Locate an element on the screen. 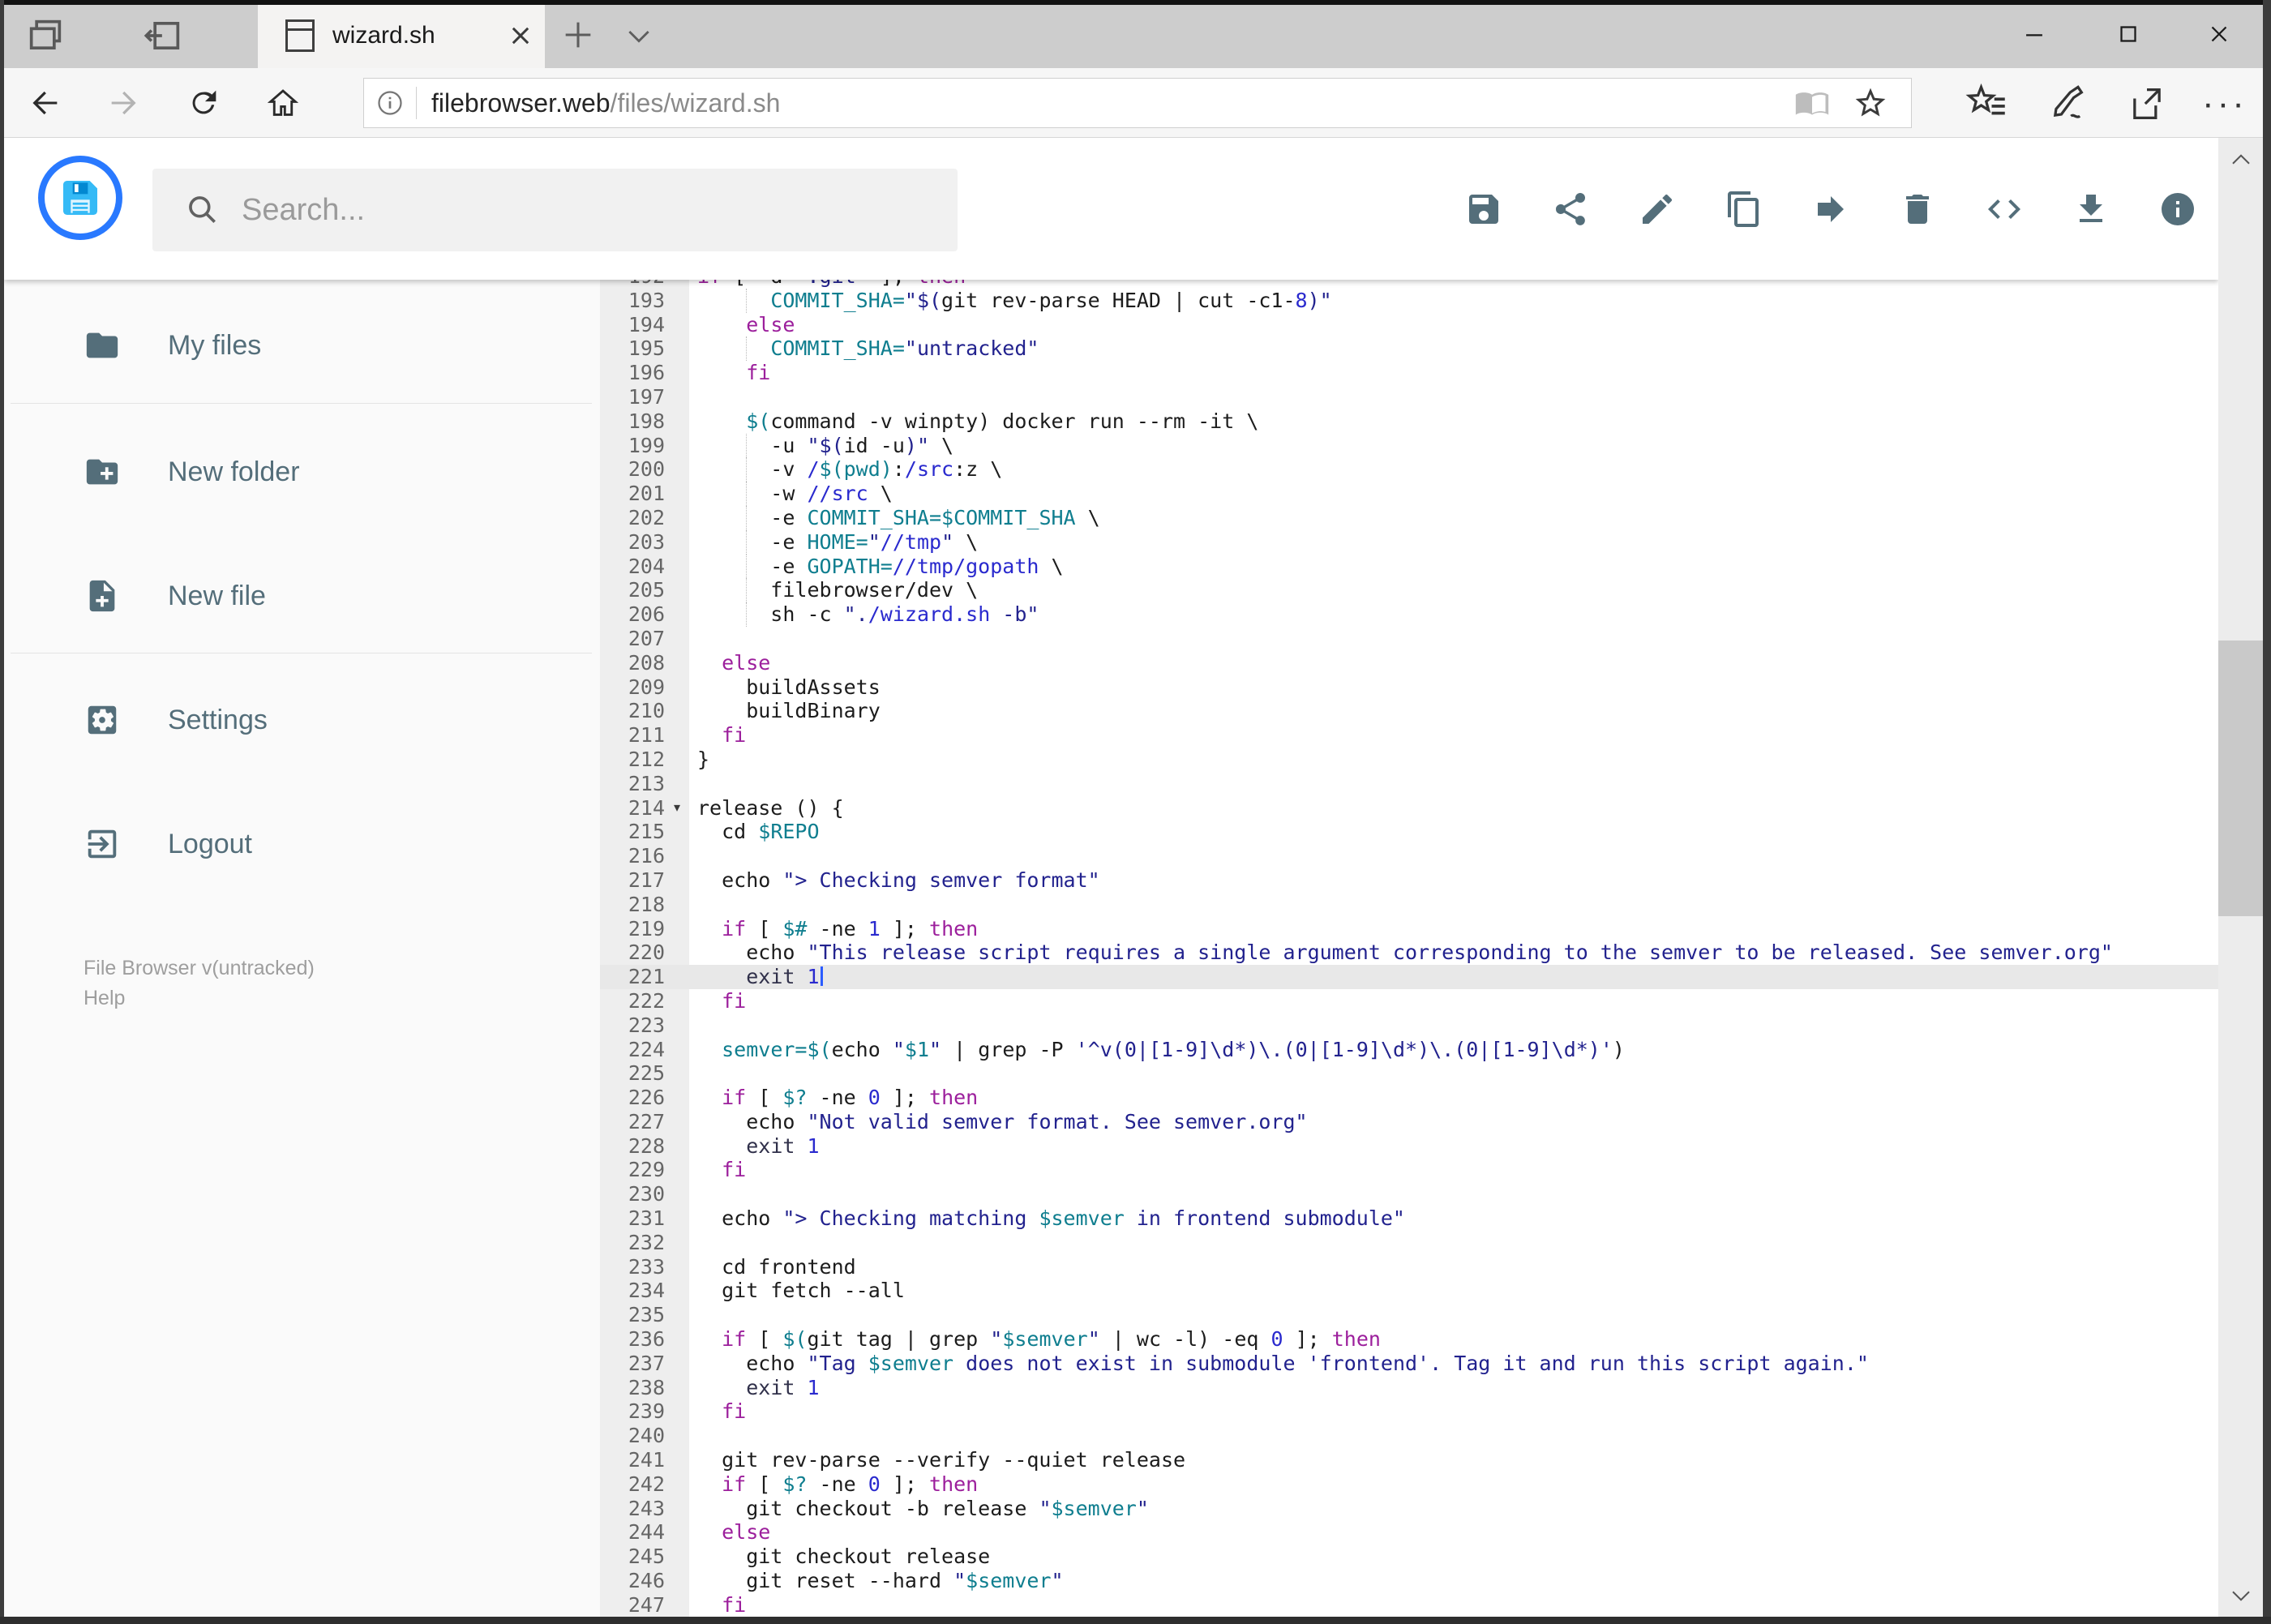  line-gutter: 231 is located at coordinates (644, 1219).